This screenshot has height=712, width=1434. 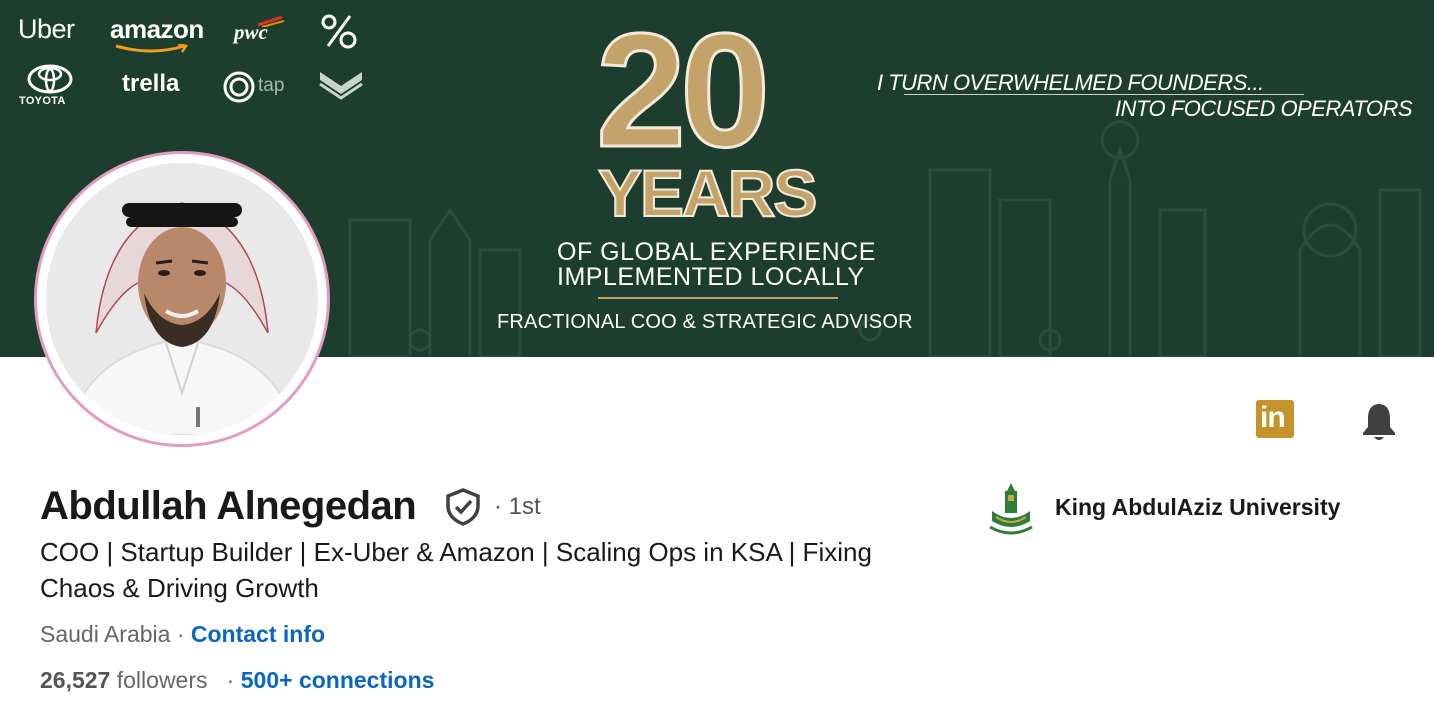 I want to click on contact-info-link: Contact info, so click(x=258, y=634).